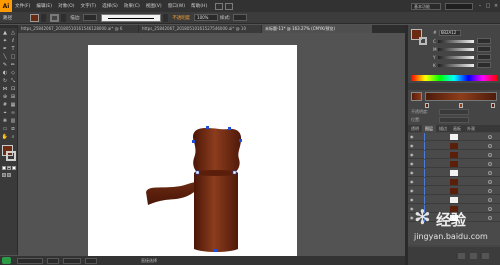  What do you see at coordinates (457, 128) in the screenshot?
I see `tab-artboards: 画板` at bounding box center [457, 128].